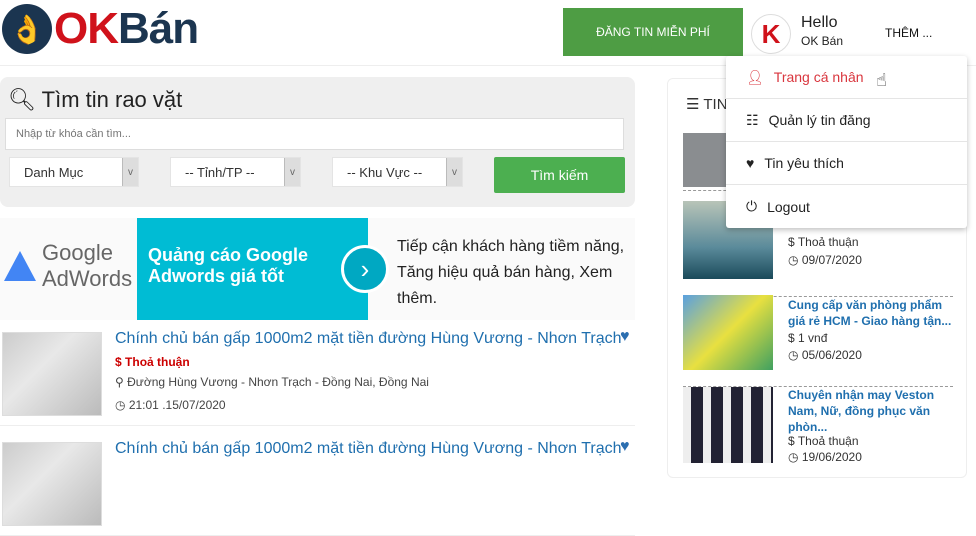 This screenshot has width=976, height=536. Describe the element at coordinates (813, 338) in the screenshot. I see `sidebar-price: 1 vnđ` at that location.